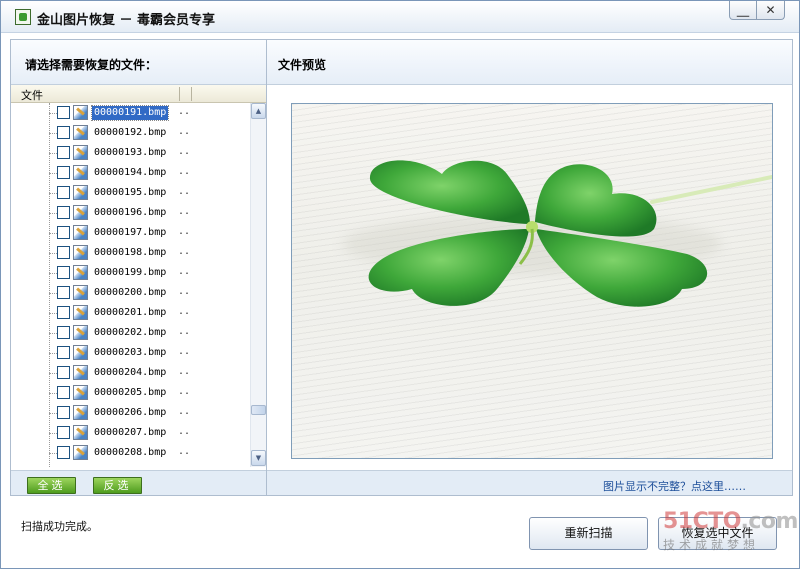  Describe the element at coordinates (731, 531) in the screenshot. I see `watermark: 51CTO.com 技术成就梦想` at that location.